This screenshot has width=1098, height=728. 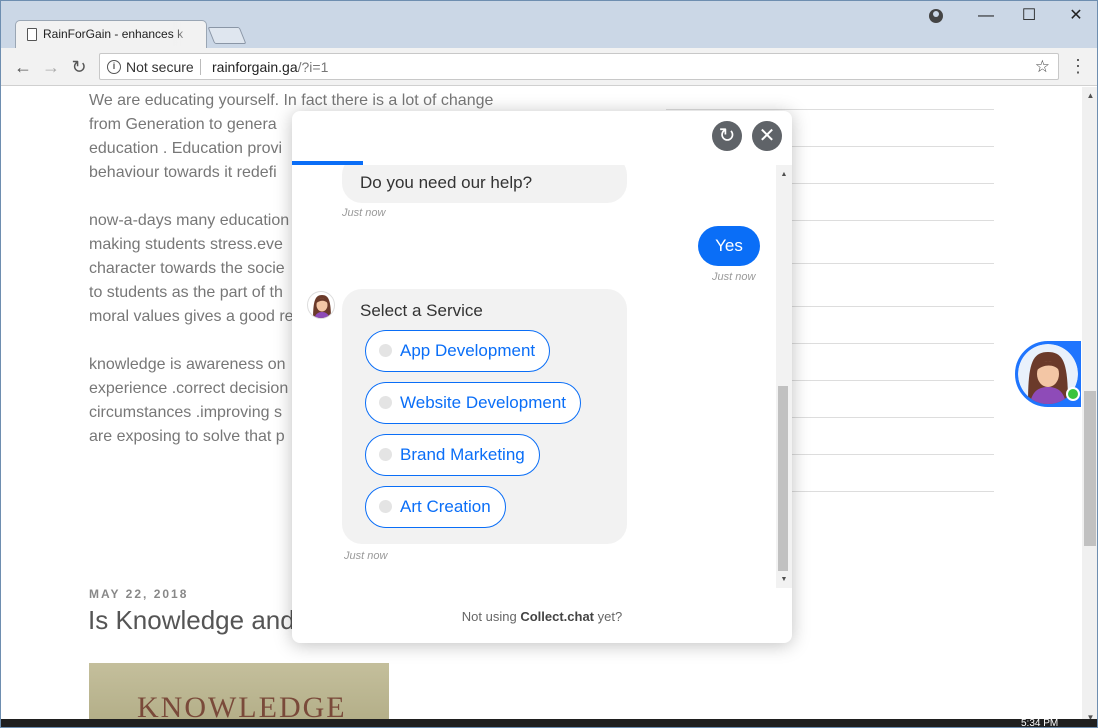 I want to click on os-taskbar: 5:34 PM, so click(x=549, y=723).